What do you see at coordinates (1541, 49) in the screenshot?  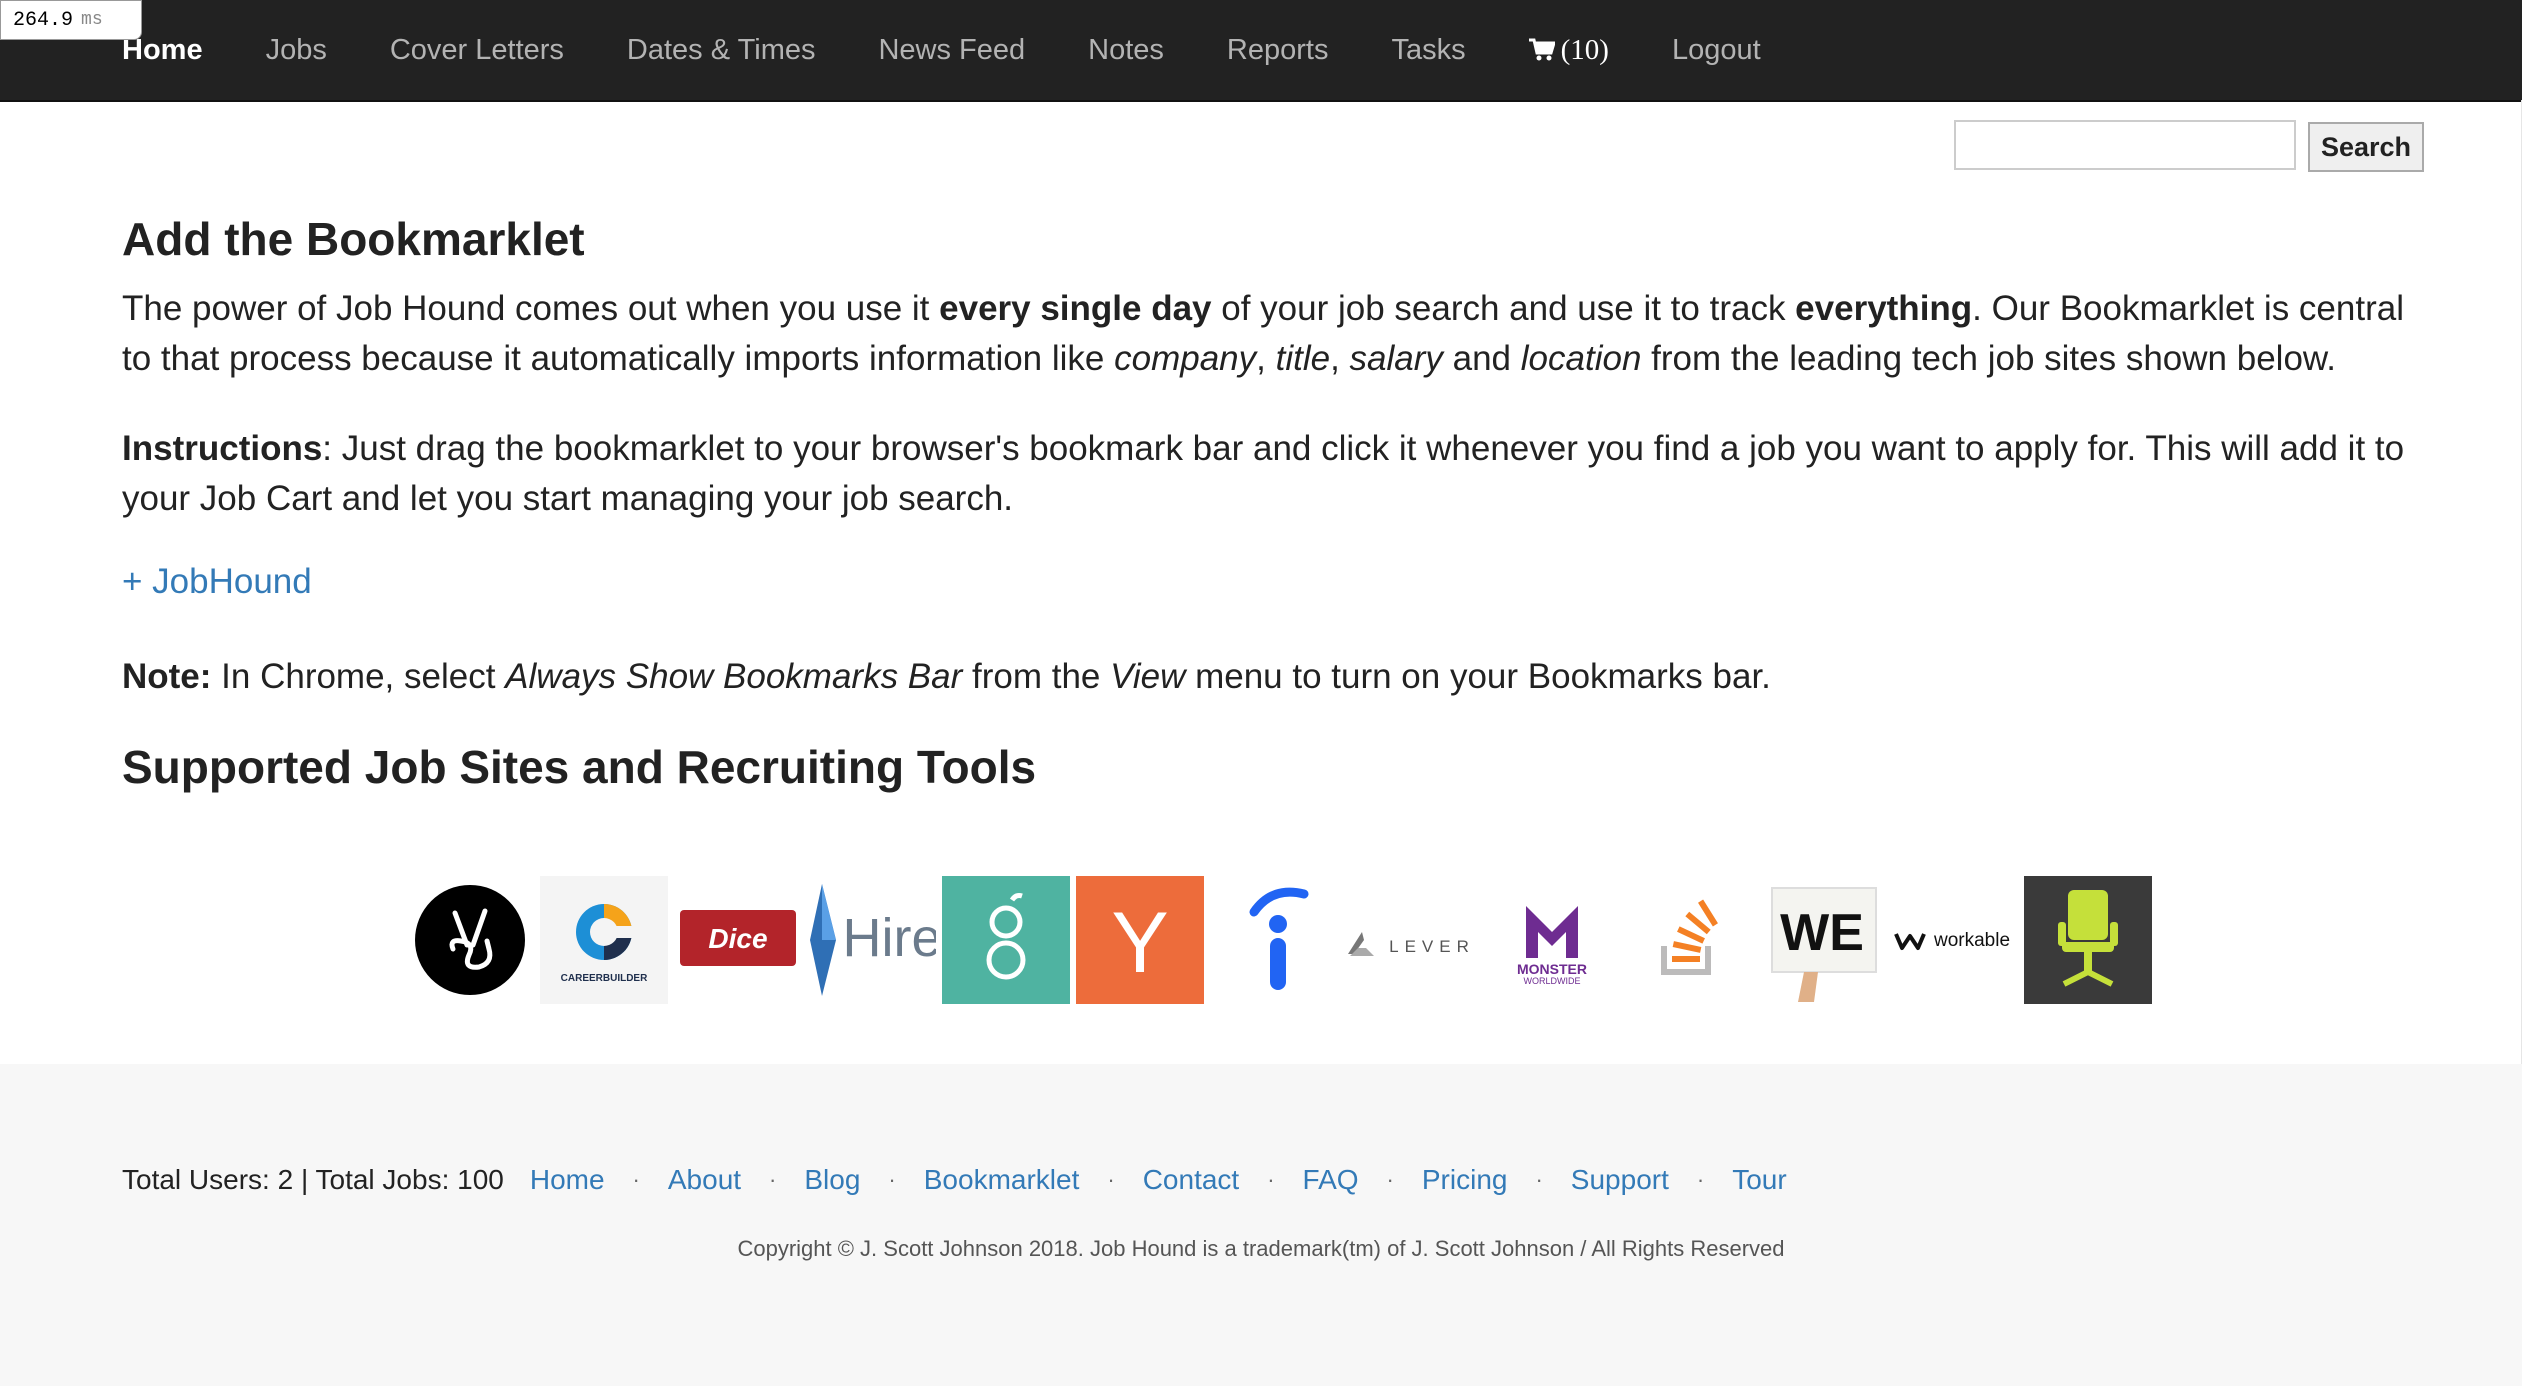 I see `shopping-cart-icon` at bounding box center [1541, 49].